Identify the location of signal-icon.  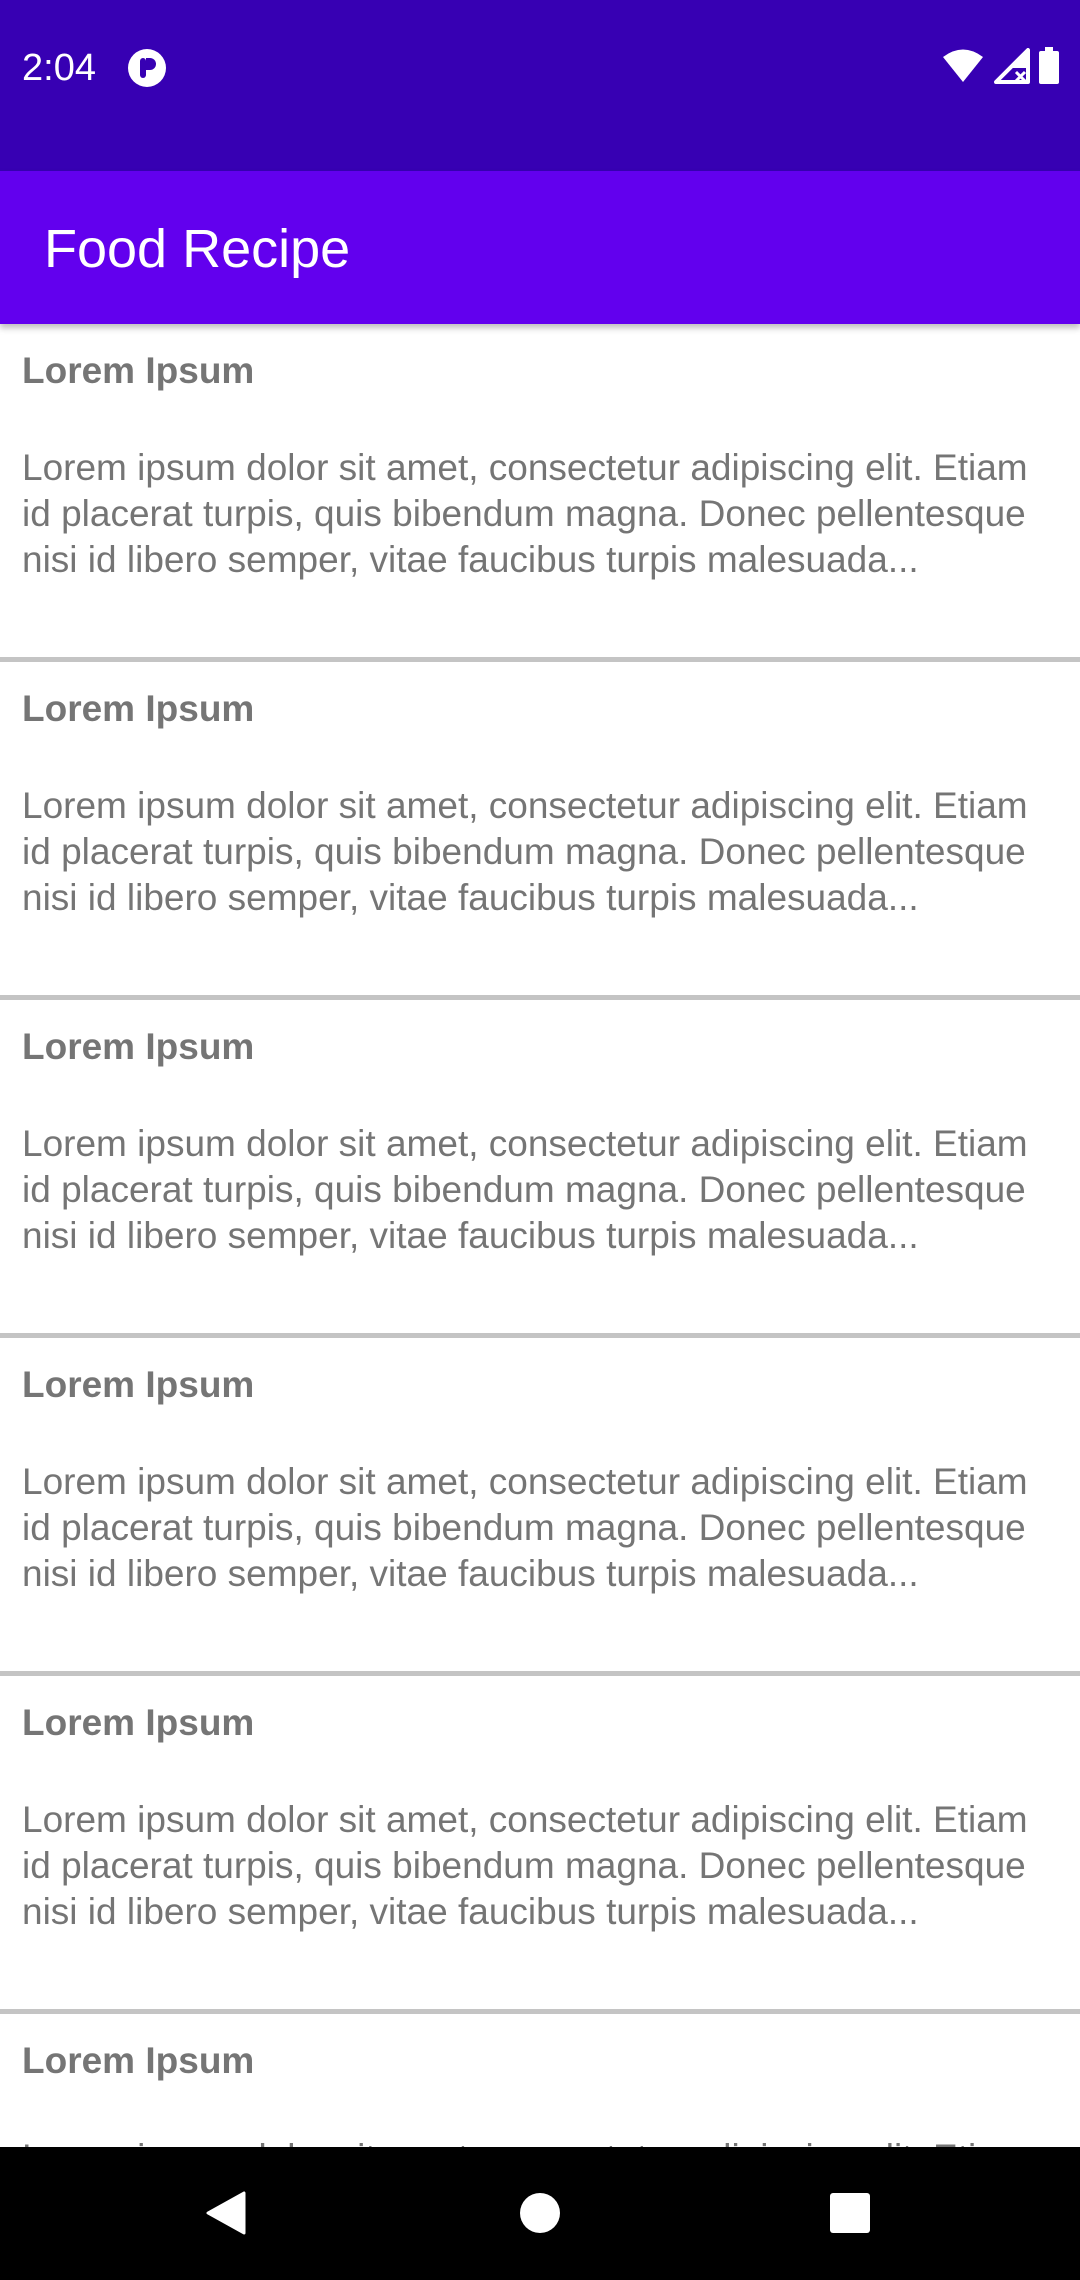
(1011, 68).